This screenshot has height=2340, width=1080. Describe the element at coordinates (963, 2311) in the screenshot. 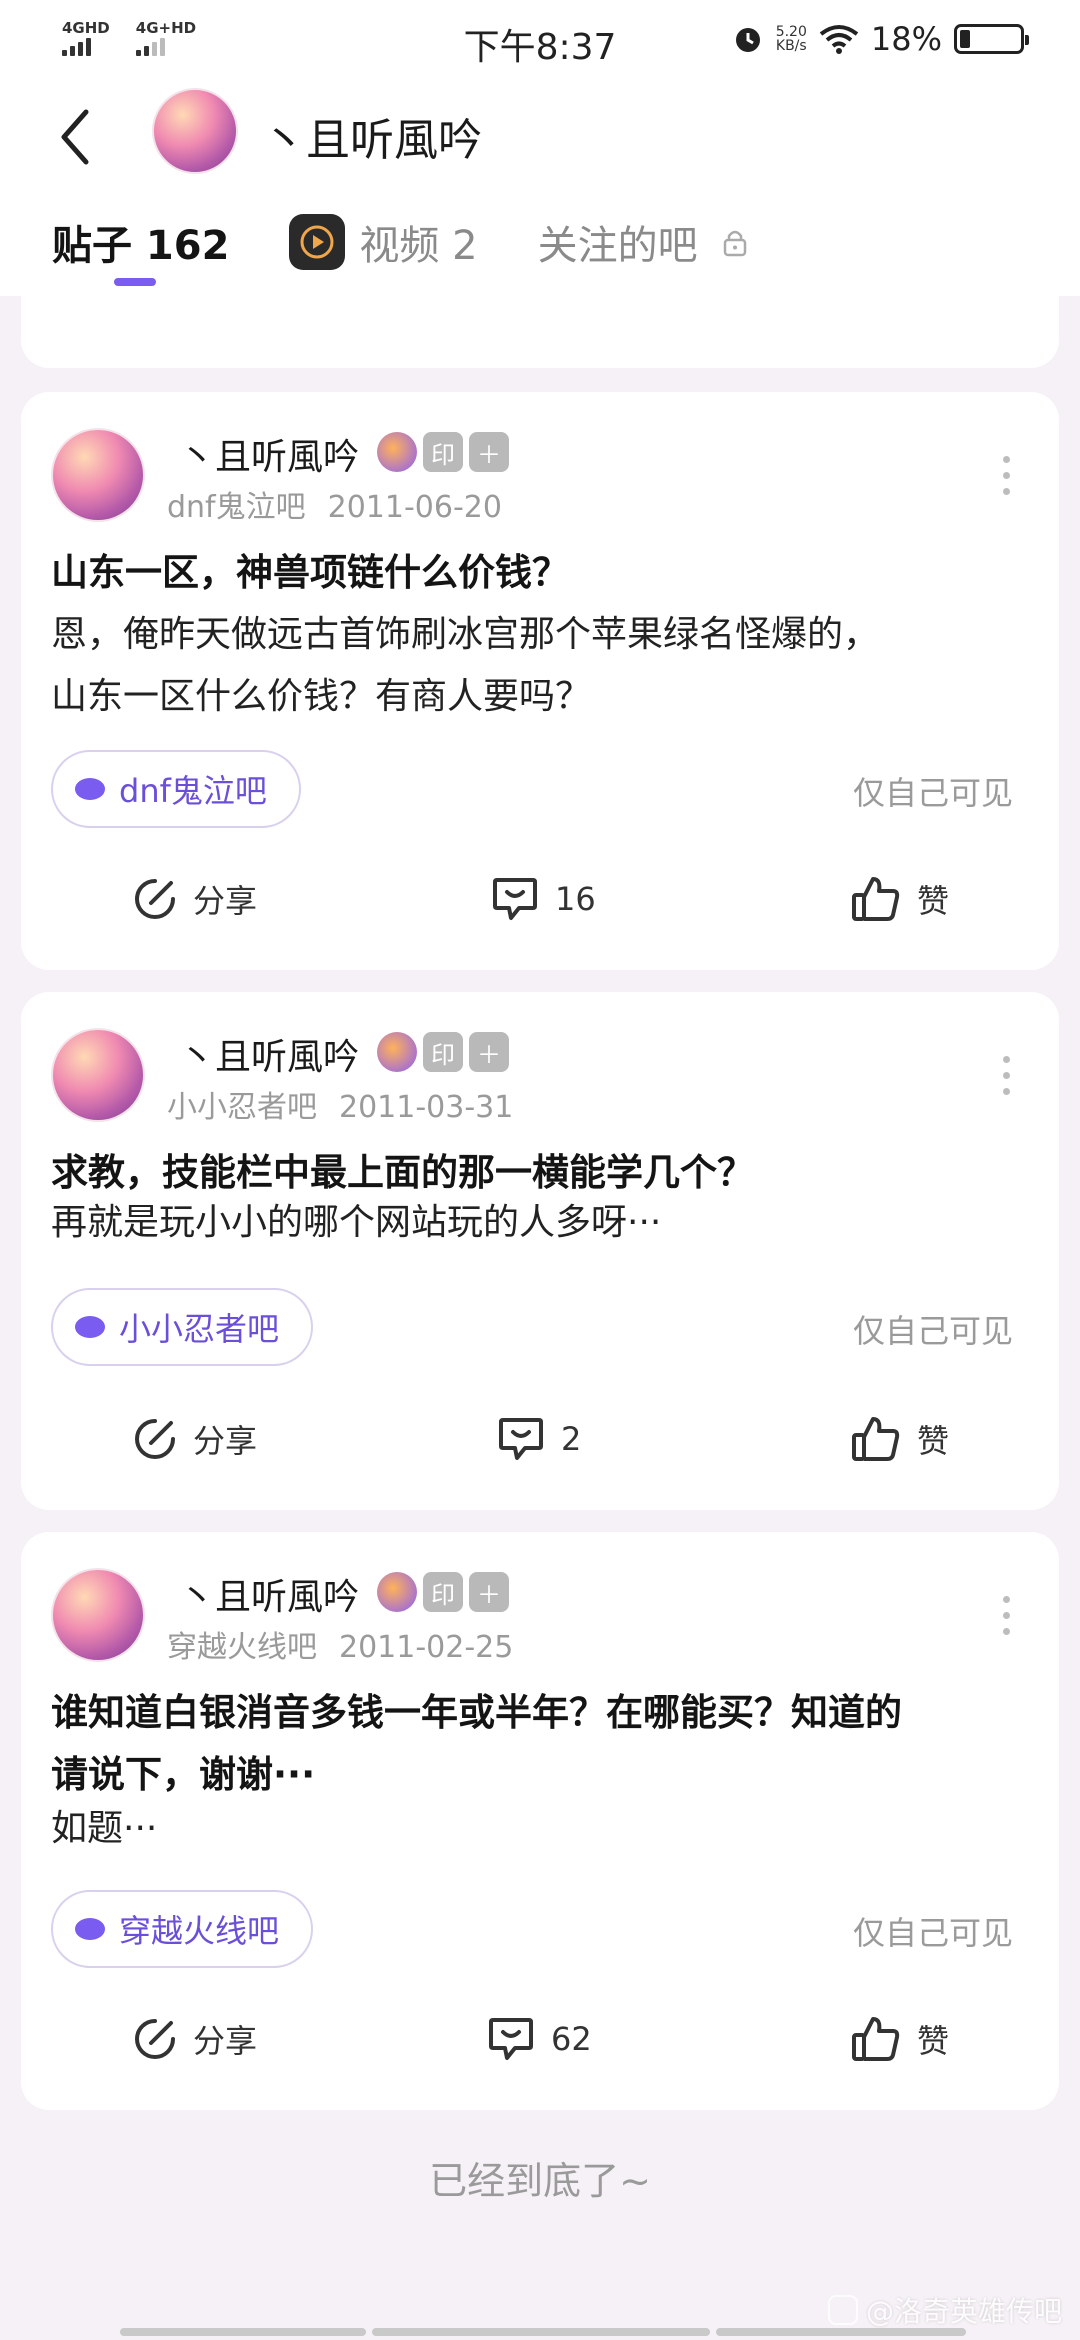

I see `watermark-text: @洛奇英雄传吧` at that location.